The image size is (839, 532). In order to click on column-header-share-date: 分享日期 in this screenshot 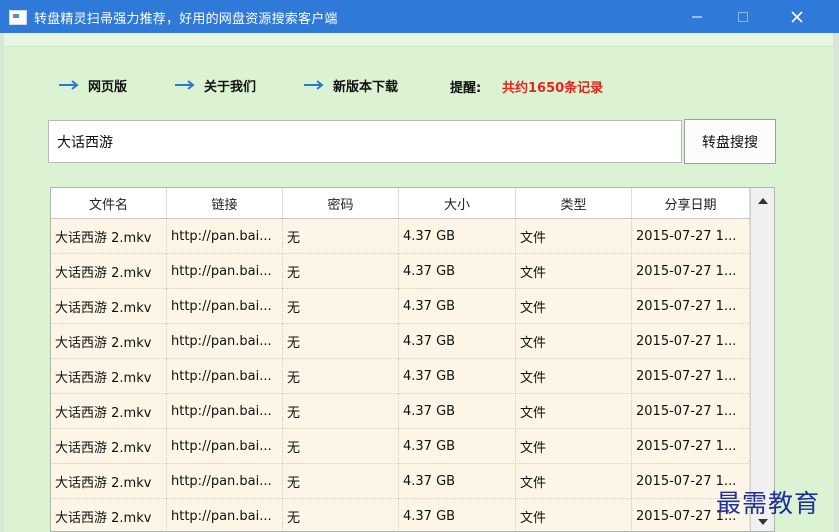, I will do `click(691, 203)`.